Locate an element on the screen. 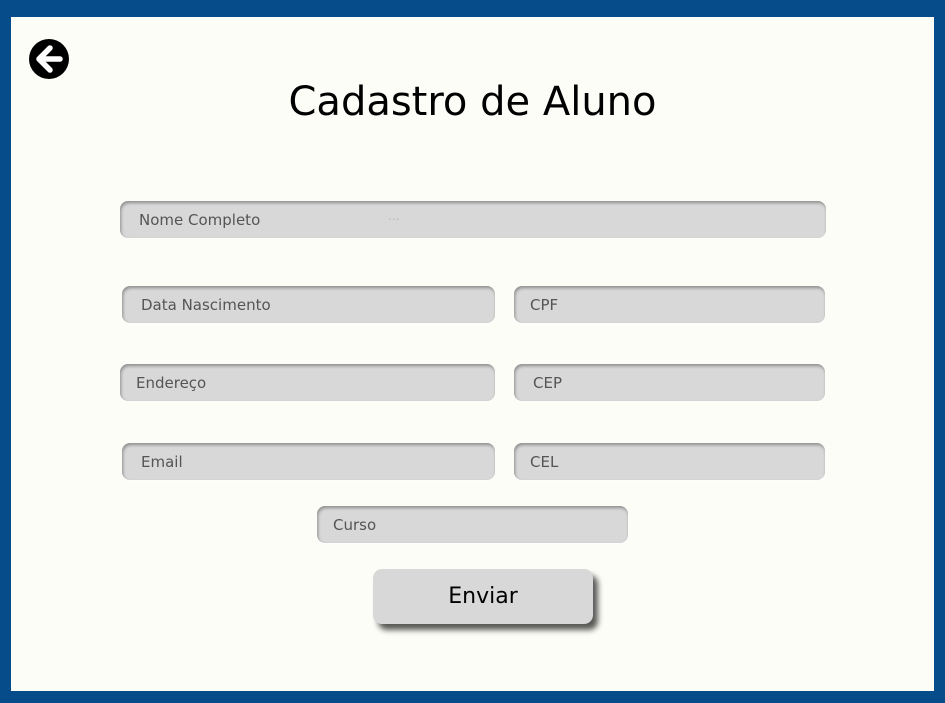  data-nascimento-input is located at coordinates (308, 304).